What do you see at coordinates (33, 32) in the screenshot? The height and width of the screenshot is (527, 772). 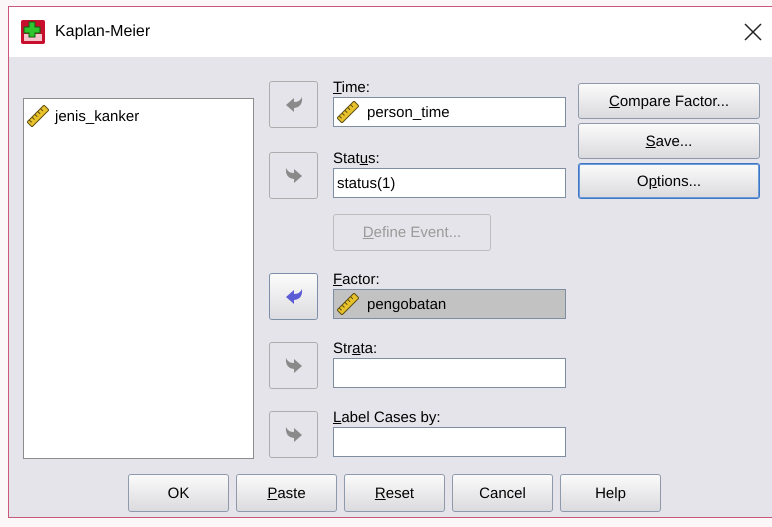 I see `app-icon` at bounding box center [33, 32].